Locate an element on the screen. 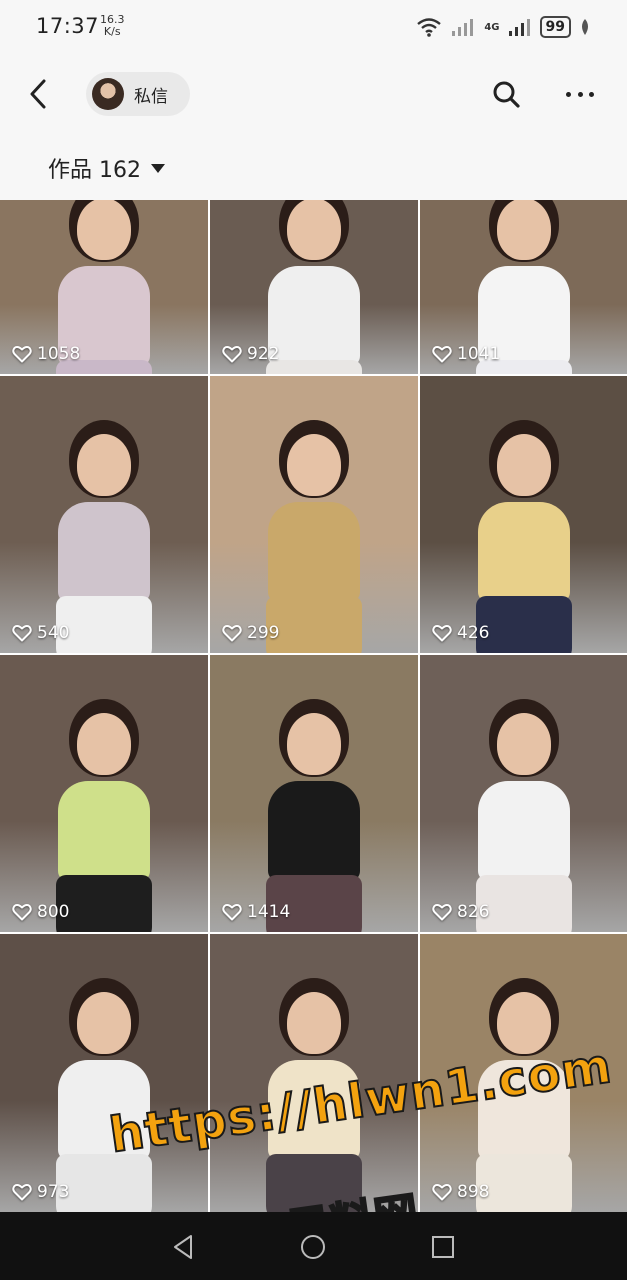  like-count-value: 922 is located at coordinates (263, 354).